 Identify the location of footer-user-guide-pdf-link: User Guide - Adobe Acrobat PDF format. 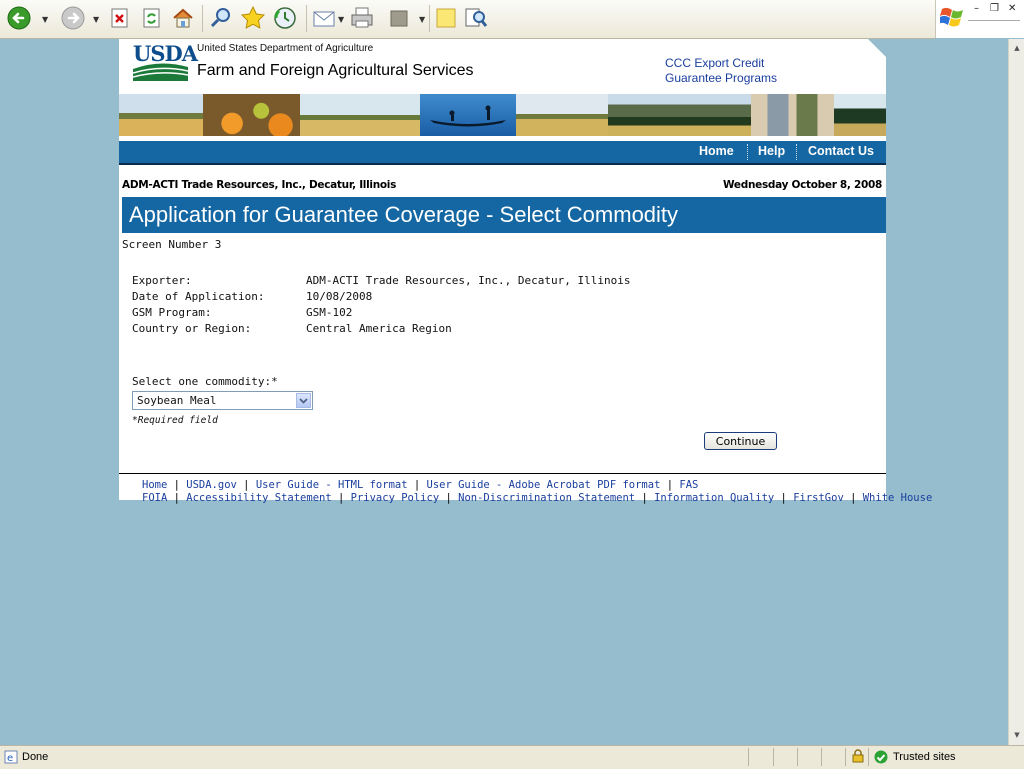
(544, 485).